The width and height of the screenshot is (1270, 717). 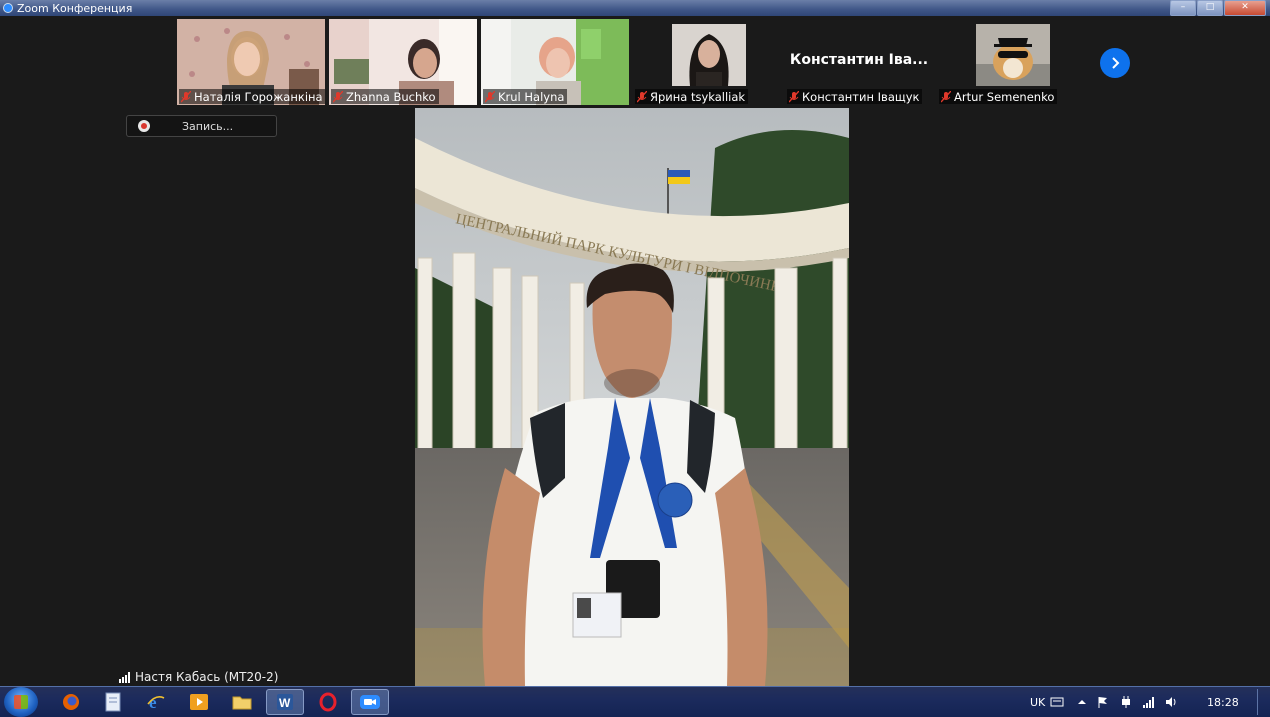 I want to click on close-button: ✕, so click(x=1245, y=8).